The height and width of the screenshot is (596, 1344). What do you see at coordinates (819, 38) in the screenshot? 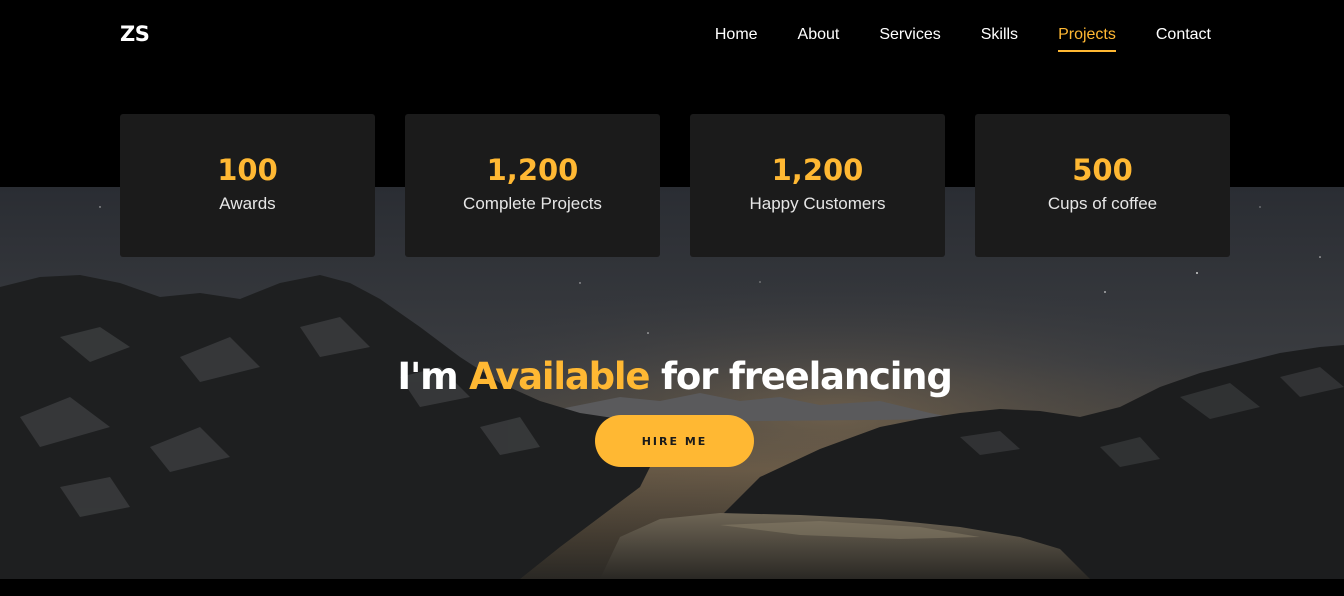
I see `nav-item-about: About` at bounding box center [819, 38].